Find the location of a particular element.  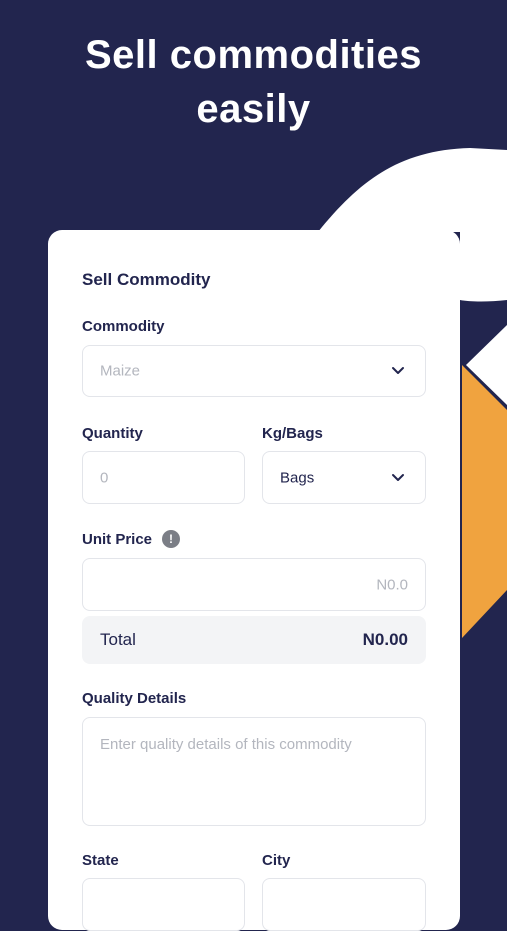

total-value: N0.00 is located at coordinates (385, 639).